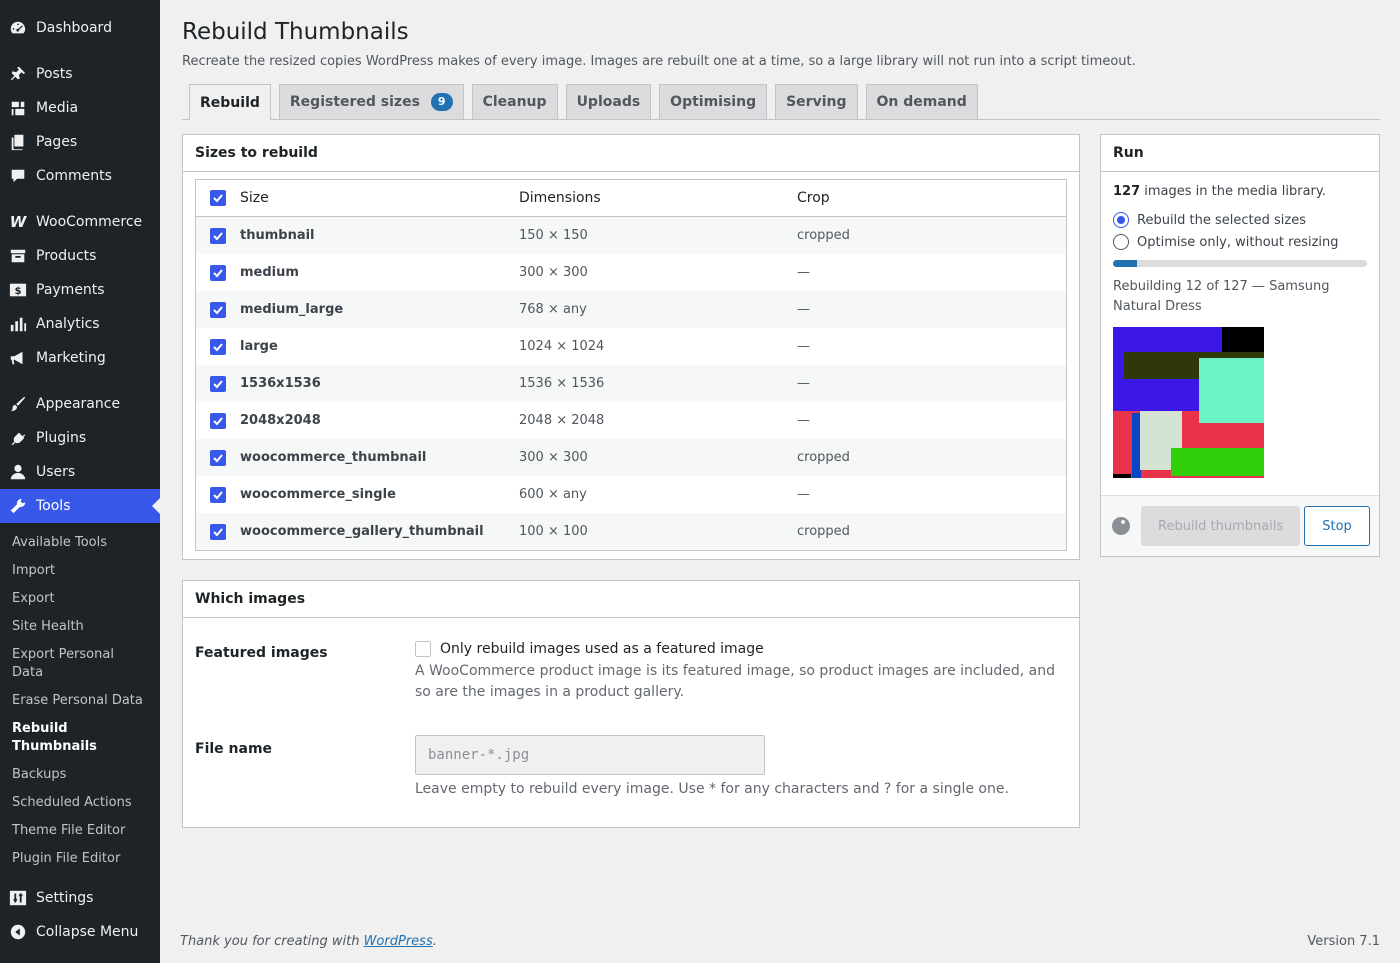 This screenshot has height=963, width=1400. What do you see at coordinates (18, 256) in the screenshot?
I see `archive-icon` at bounding box center [18, 256].